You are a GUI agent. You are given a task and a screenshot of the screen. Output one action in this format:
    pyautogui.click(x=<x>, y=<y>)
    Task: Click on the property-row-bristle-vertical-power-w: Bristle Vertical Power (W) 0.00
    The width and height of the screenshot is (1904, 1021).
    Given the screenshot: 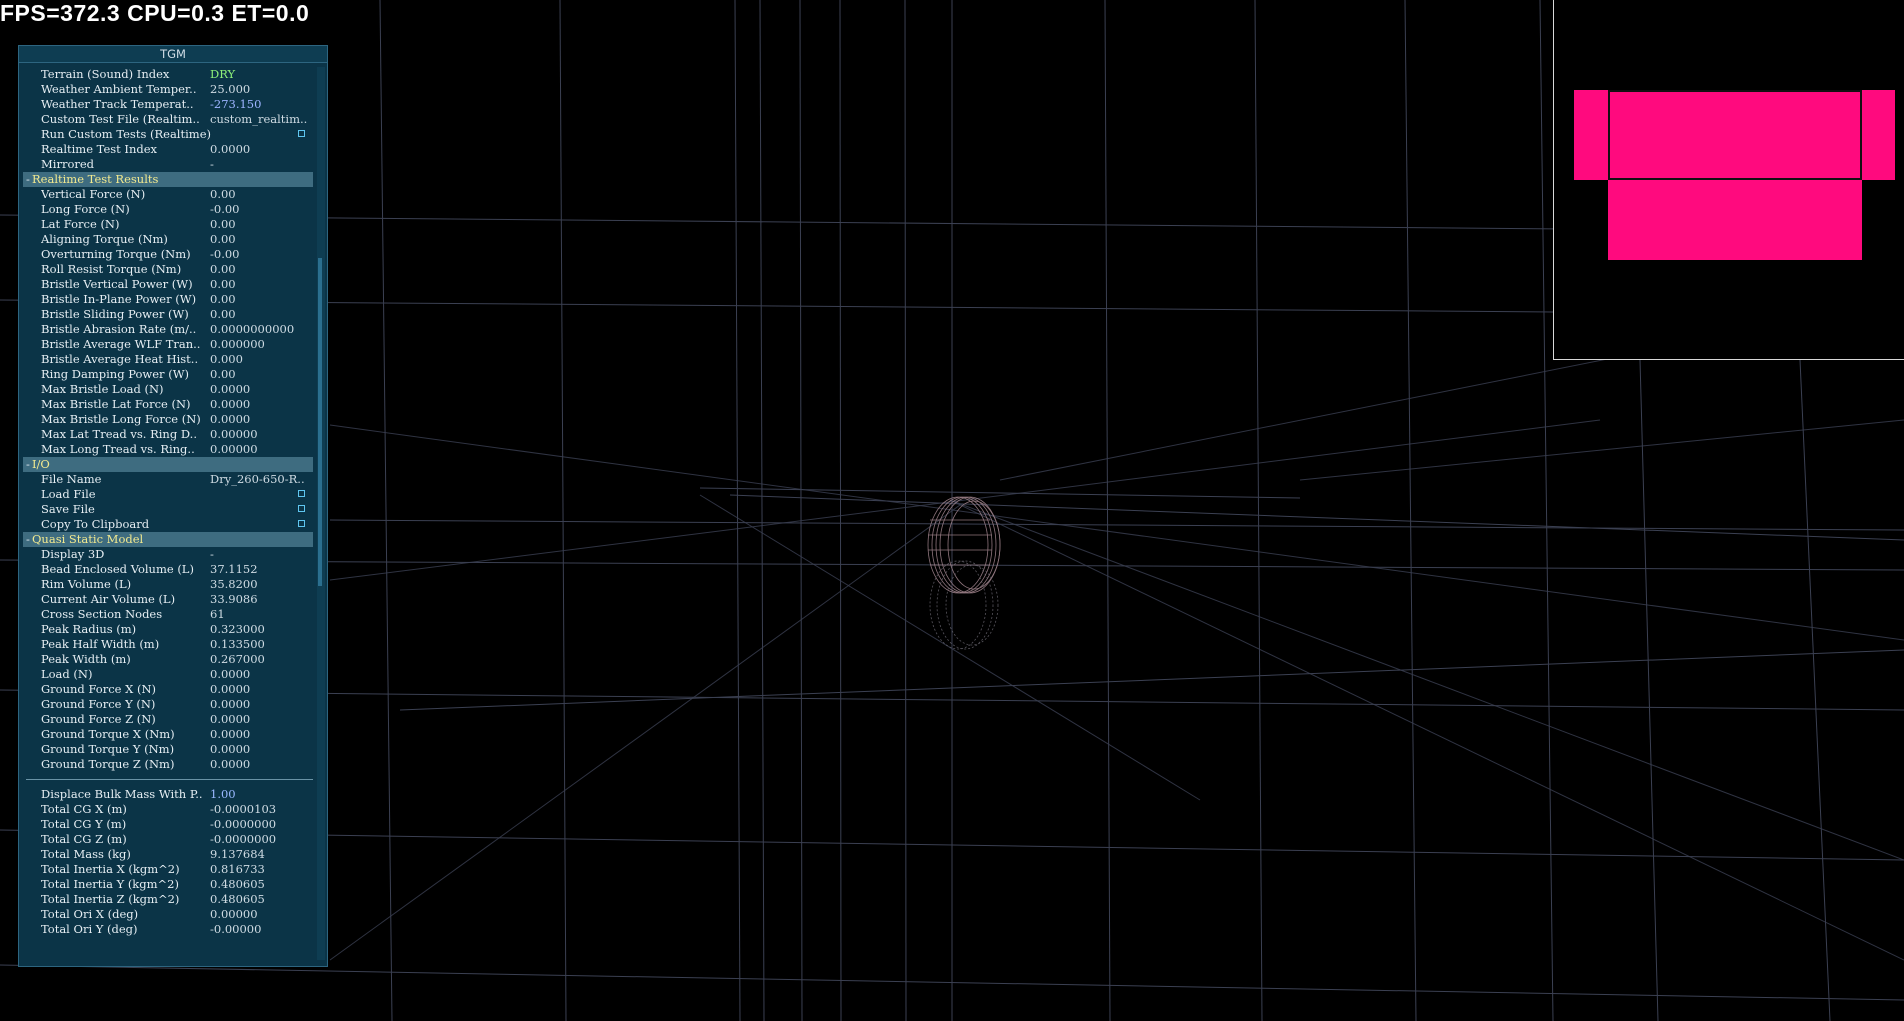 What is the action you would take?
    pyautogui.click(x=168, y=284)
    